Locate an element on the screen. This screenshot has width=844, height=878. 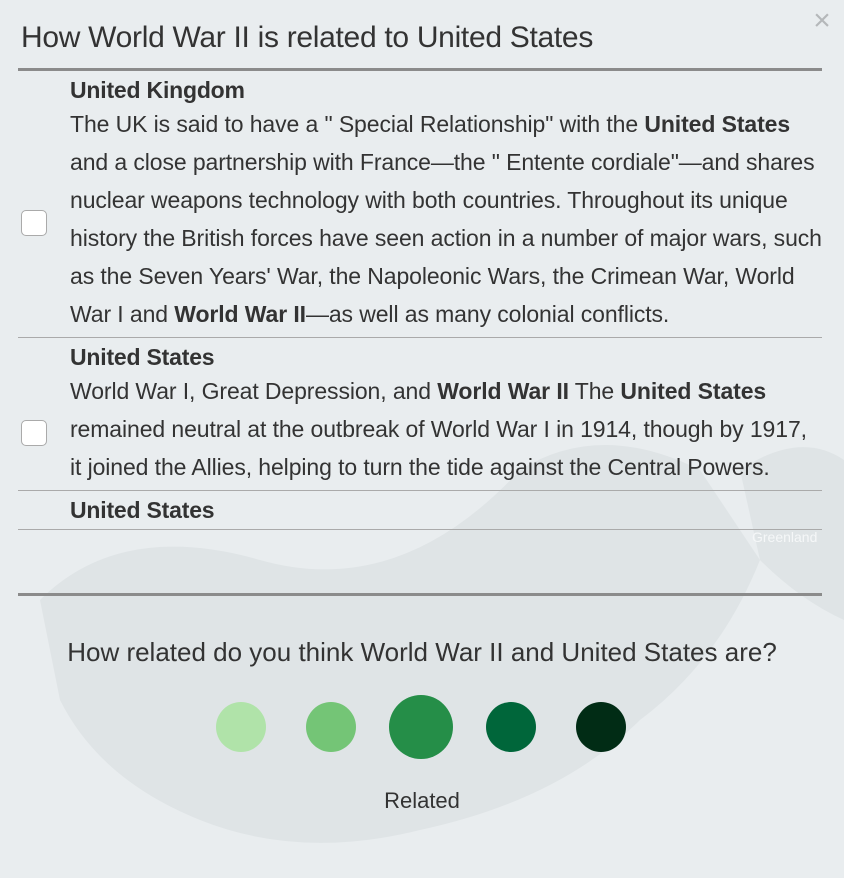
rating-selected-label: Related is located at coordinates (422, 800).